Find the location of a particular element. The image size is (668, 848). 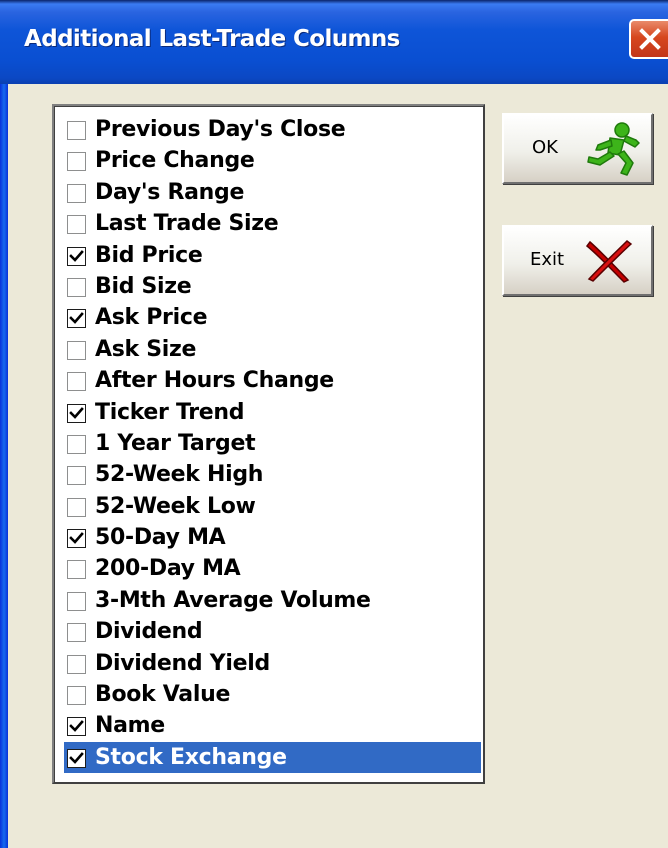

checklist-item: Name is located at coordinates (272, 725).